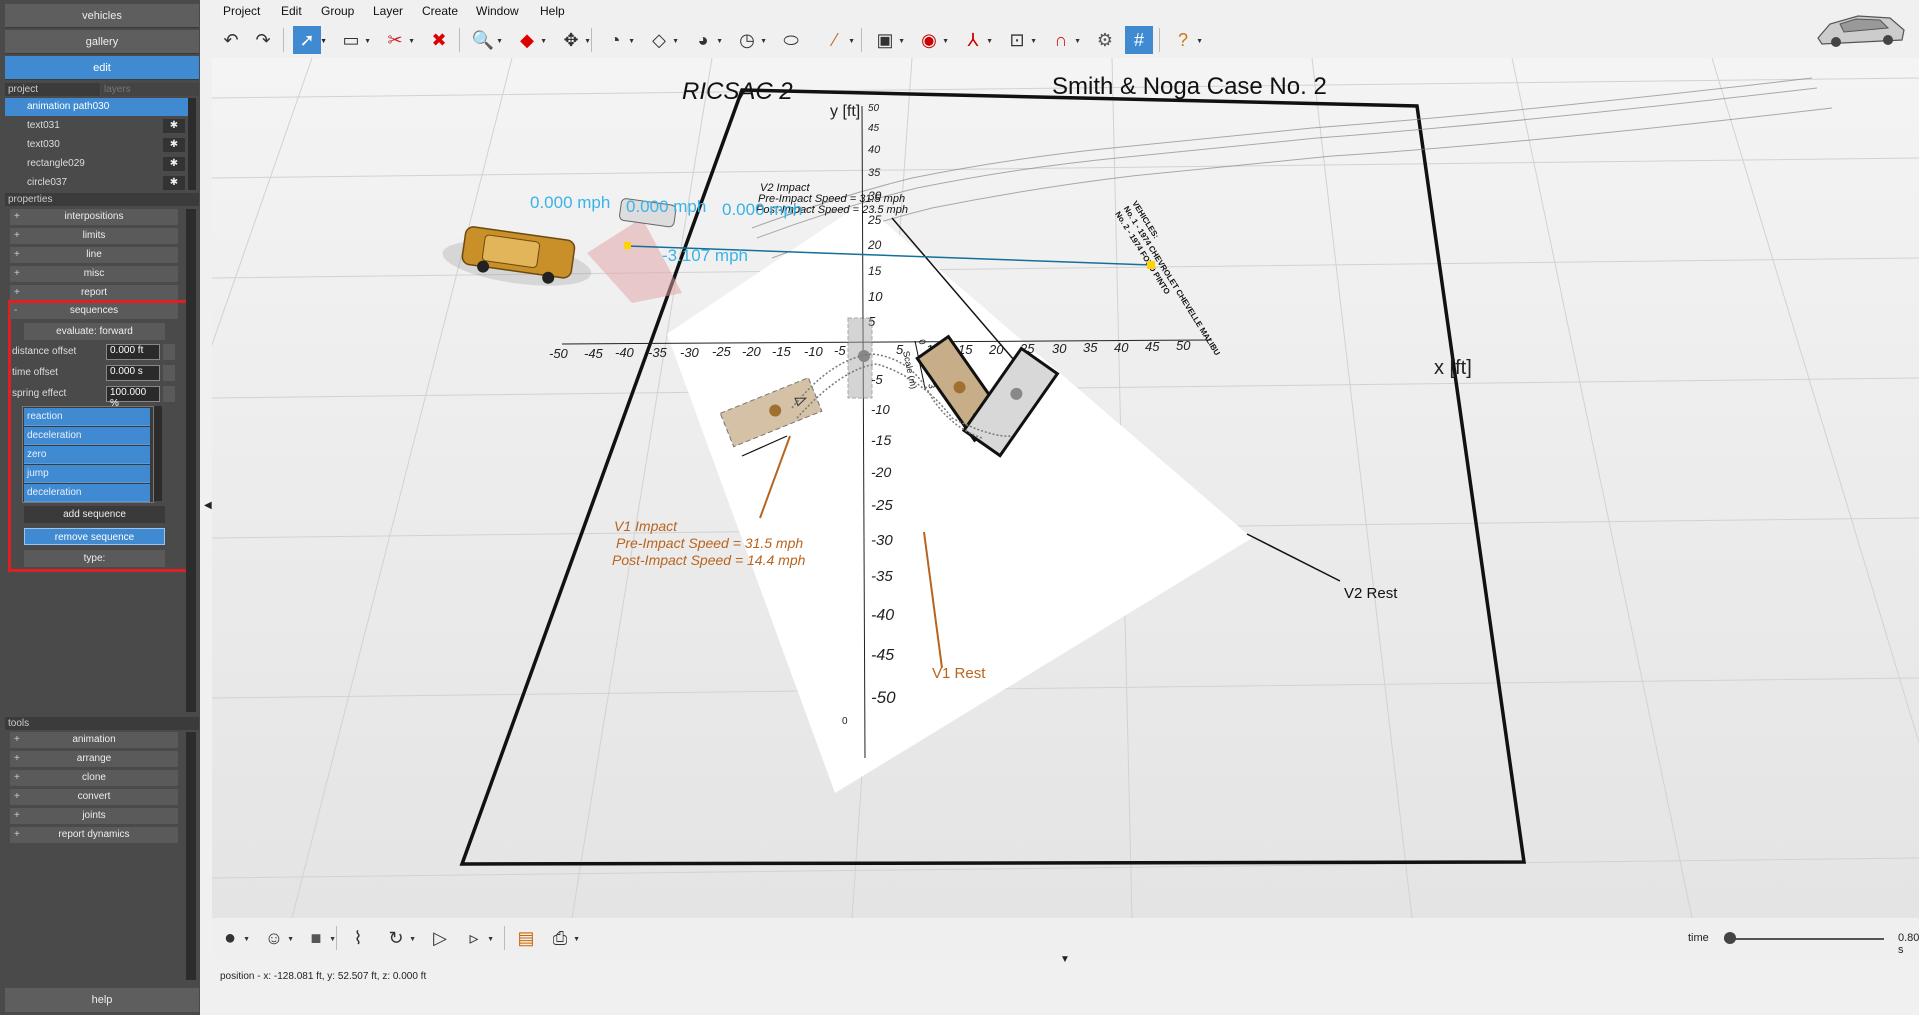 Image resolution: width=1919 pixels, height=1015 pixels. What do you see at coordinates (1065, 959) in the screenshot?
I see `expand-timeline-icon: ▼` at bounding box center [1065, 959].